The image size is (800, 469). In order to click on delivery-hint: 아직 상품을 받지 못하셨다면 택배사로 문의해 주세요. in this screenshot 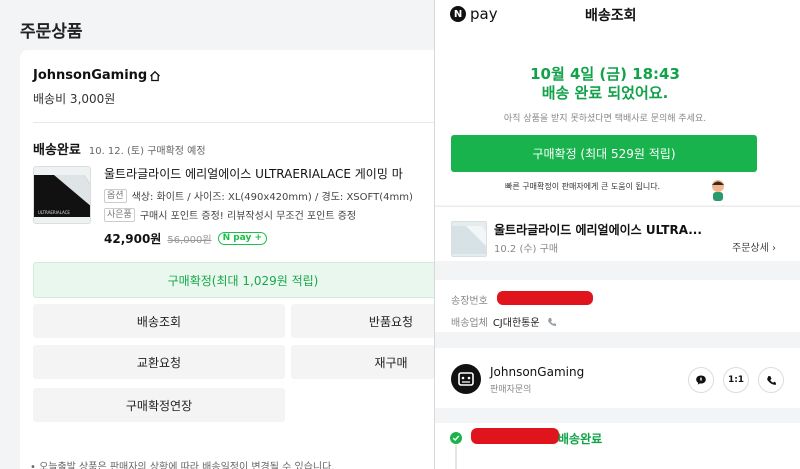, I will do `click(605, 119)`.